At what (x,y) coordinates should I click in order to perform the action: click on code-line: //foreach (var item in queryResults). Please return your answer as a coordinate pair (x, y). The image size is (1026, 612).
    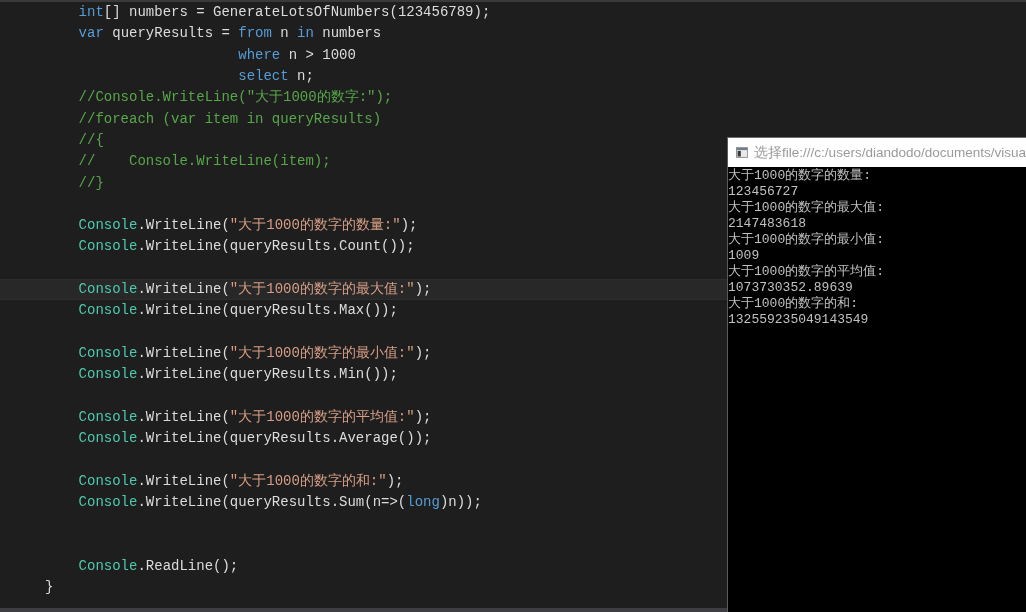
    Looking at the image, I should click on (230, 119).